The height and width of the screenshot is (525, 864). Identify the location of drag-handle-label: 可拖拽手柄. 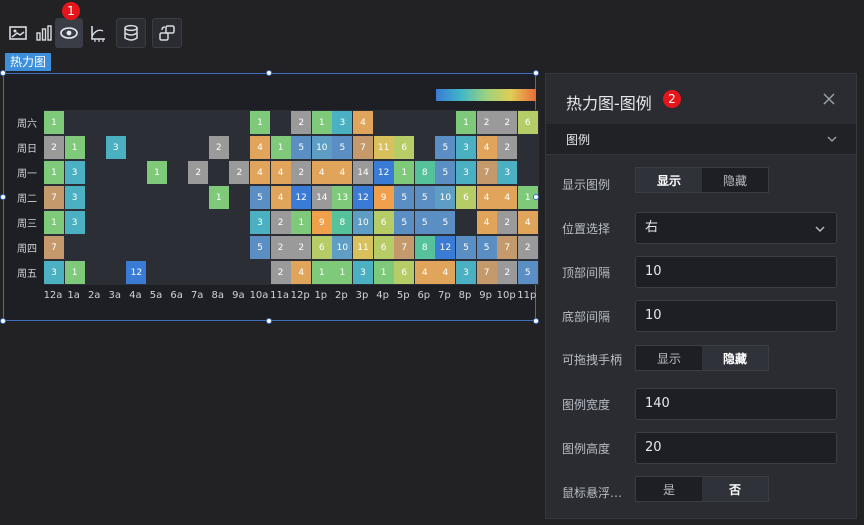
(592, 360).